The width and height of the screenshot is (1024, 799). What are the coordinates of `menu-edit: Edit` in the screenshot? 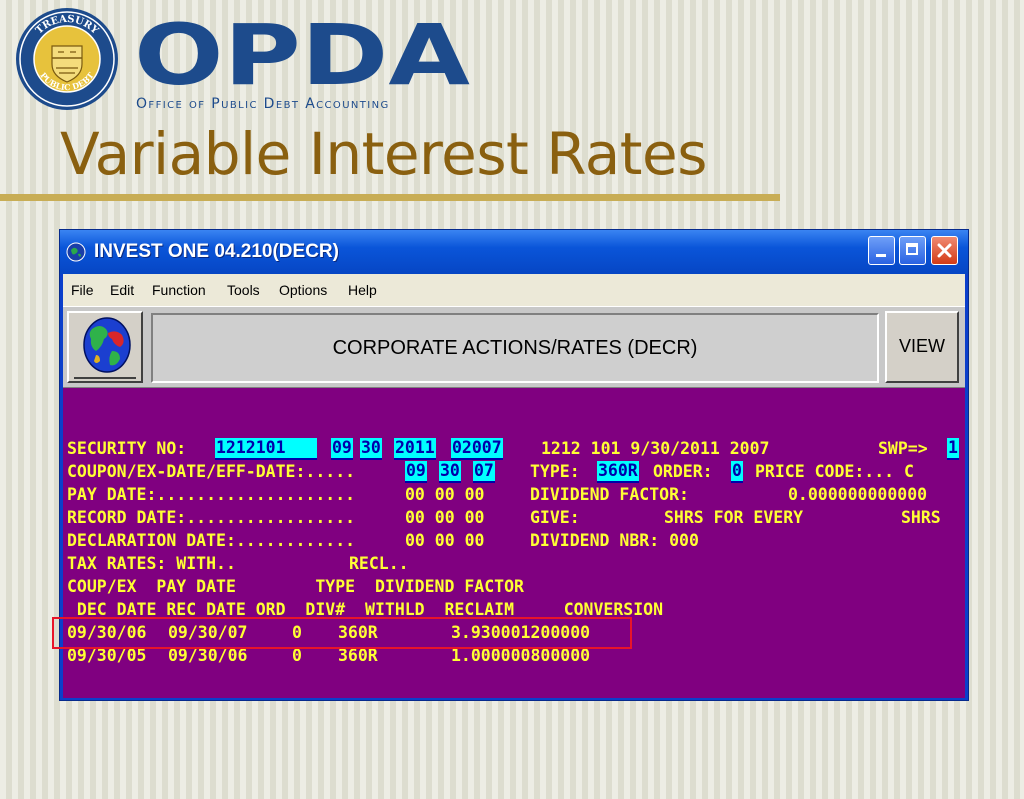 It's located at (122, 290).